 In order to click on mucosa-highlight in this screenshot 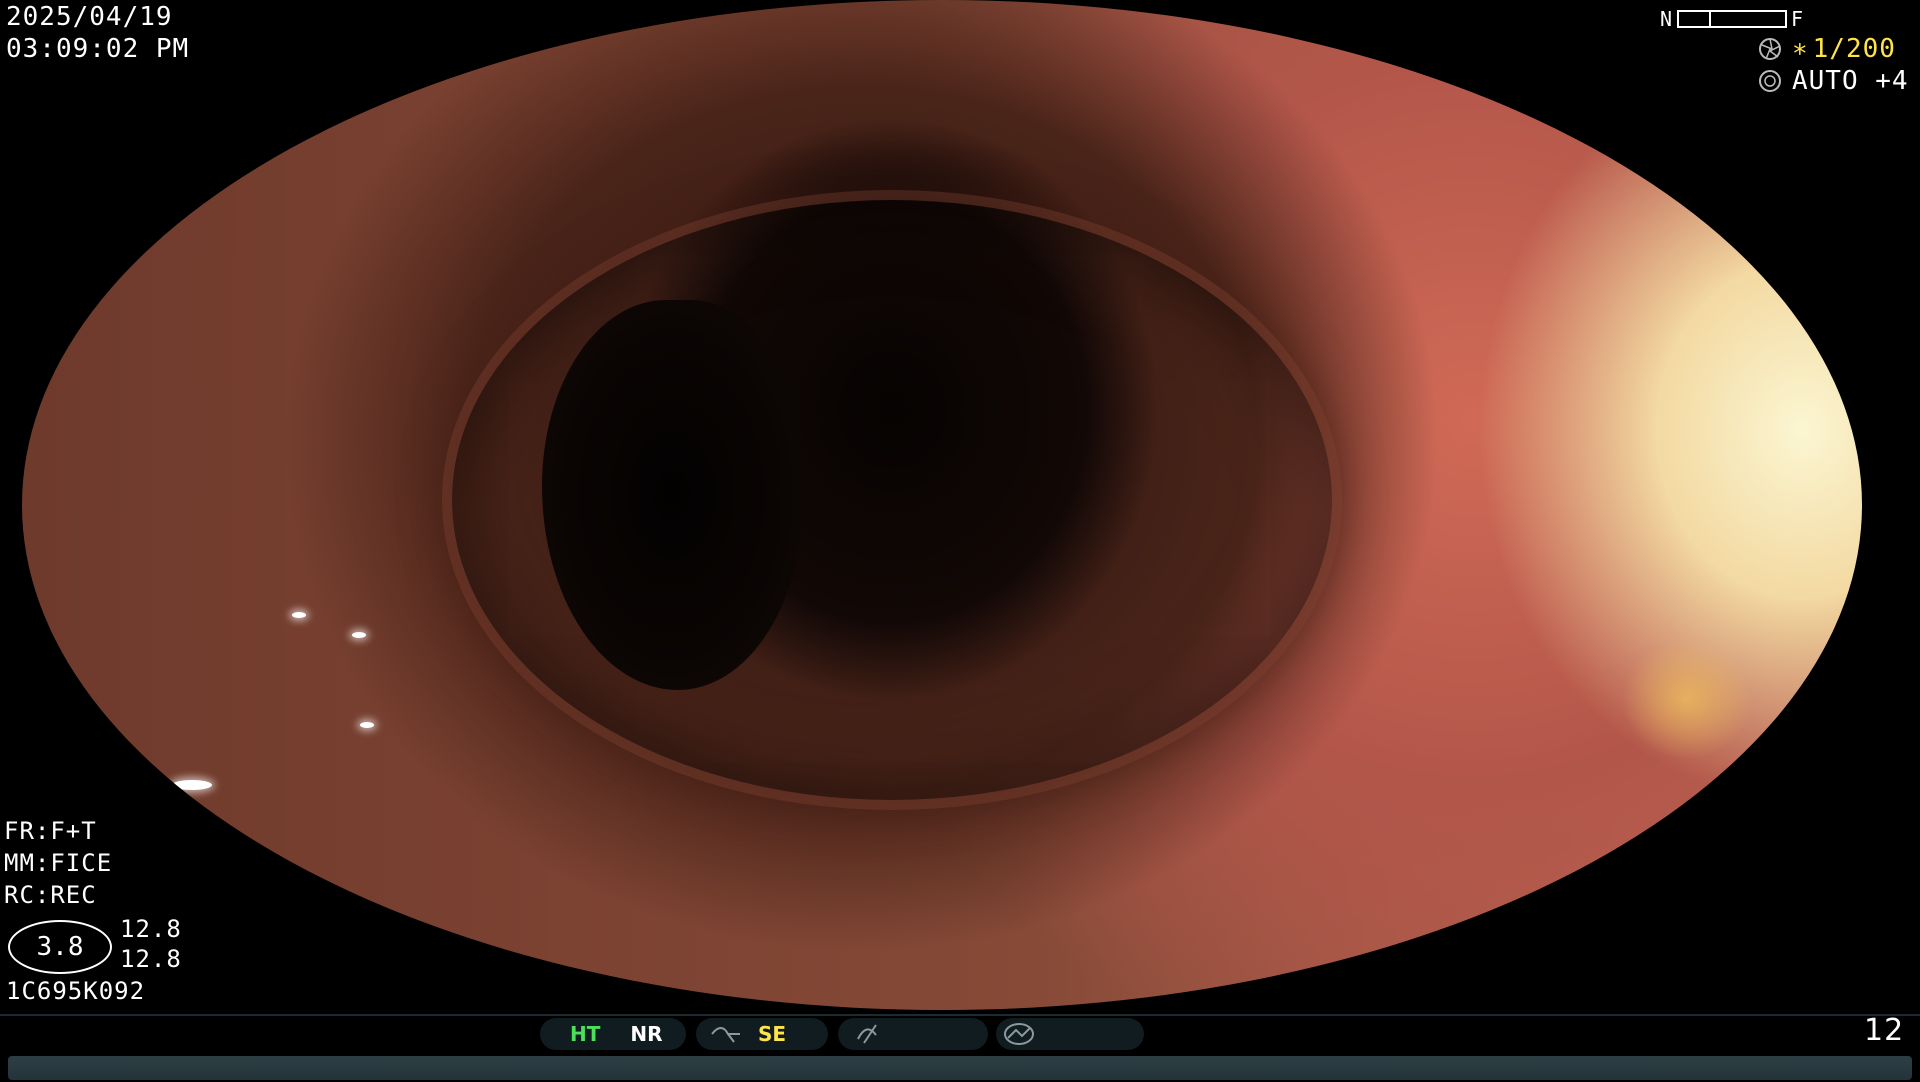, I will do `click(1687, 700)`.